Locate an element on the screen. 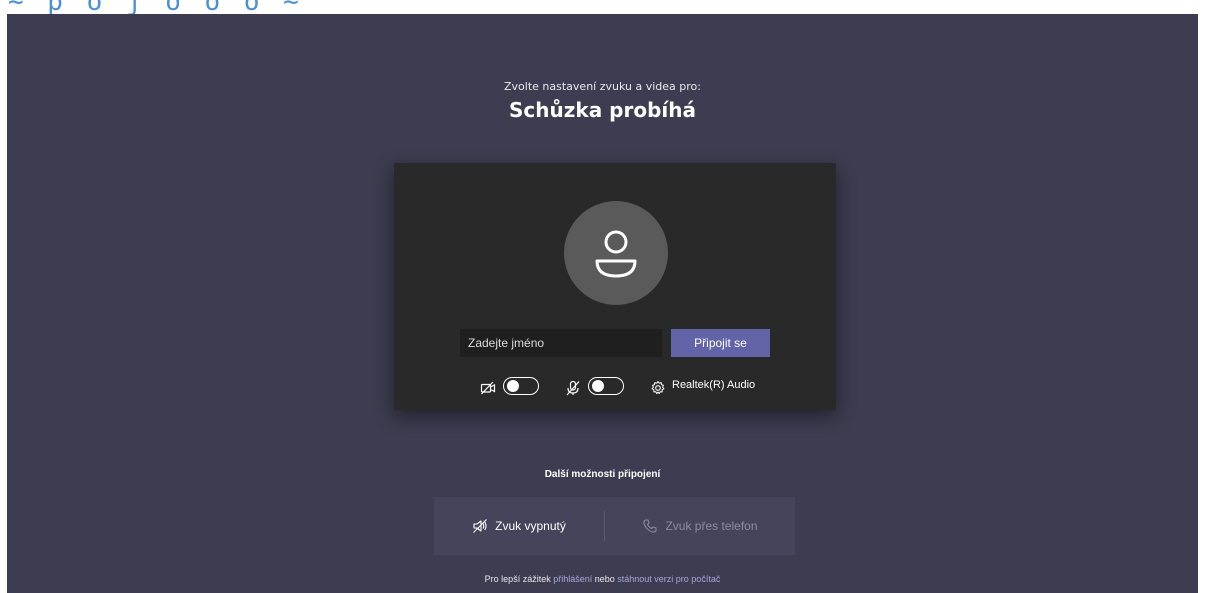 This screenshot has width=1205, height=593. name-input is located at coordinates (561, 343).